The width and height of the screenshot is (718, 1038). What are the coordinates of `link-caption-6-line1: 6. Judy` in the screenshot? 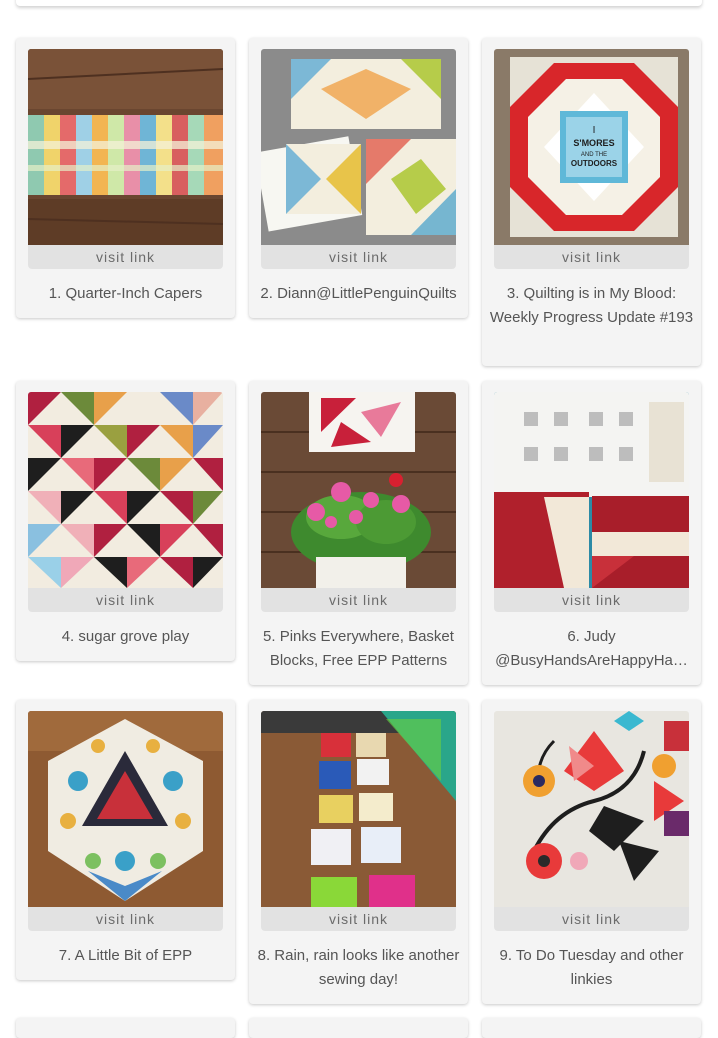 It's located at (591, 636).